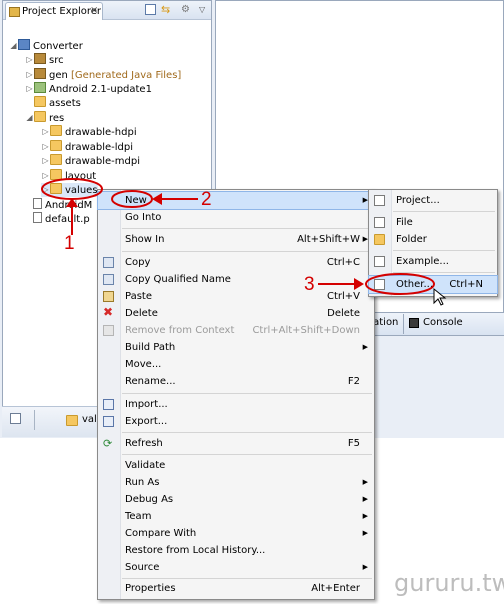  Describe the element at coordinates (400, 284) in the screenshot. I see `highlight-circle-other` at that location.